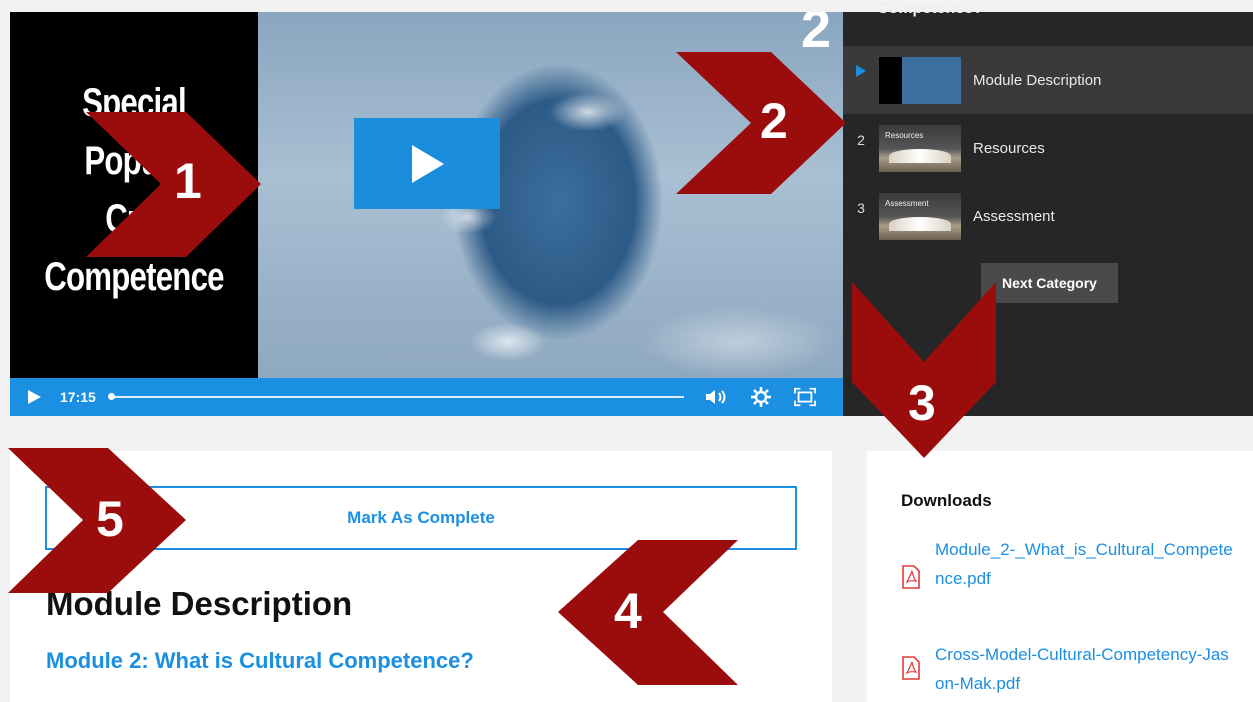  What do you see at coordinates (260, 660) in the screenshot?
I see `section-subtitle: Module 2: What is Cultural Competence?` at bounding box center [260, 660].